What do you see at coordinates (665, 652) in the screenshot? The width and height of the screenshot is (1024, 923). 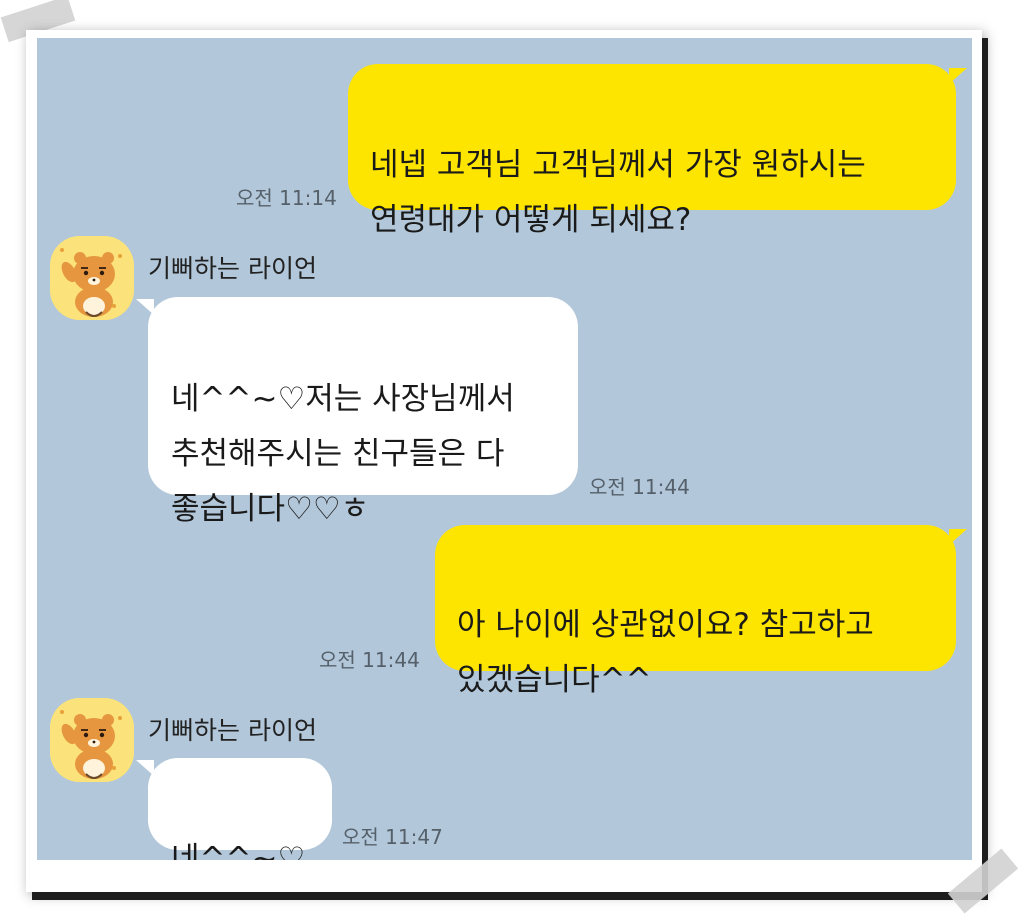 I see `message-text: 아 나이에 상관없이요? 참고하고 있겠습니다^^` at bounding box center [665, 652].